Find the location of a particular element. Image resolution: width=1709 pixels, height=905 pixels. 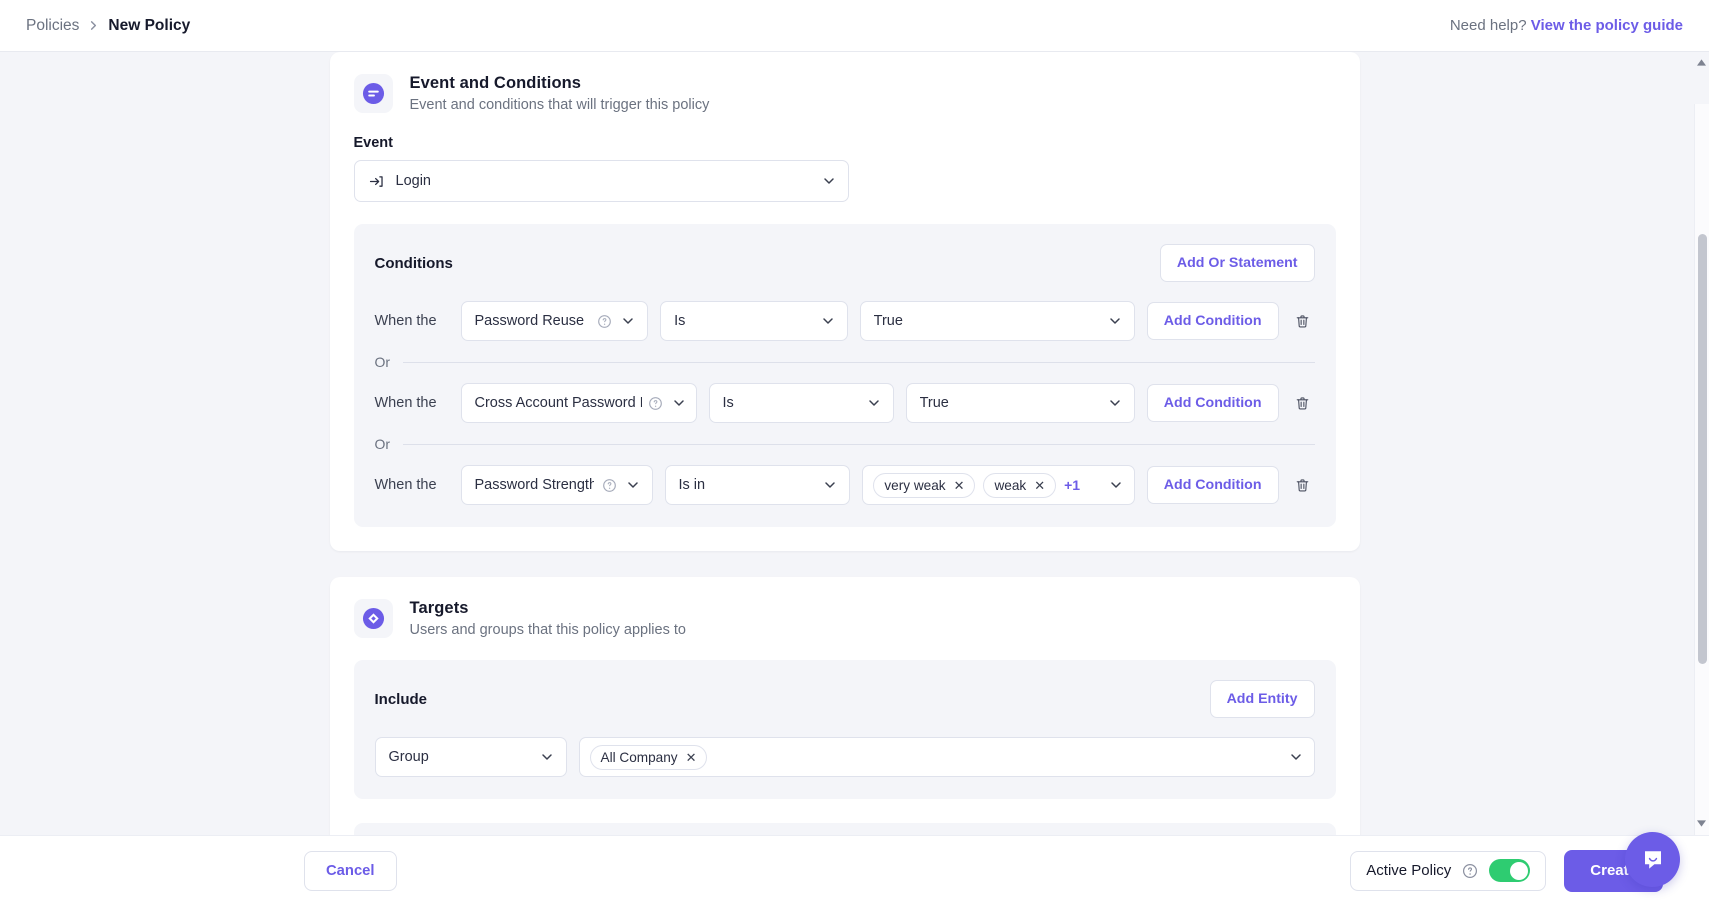

condition-attribute-value: Password Reuse is located at coordinates (529, 321).